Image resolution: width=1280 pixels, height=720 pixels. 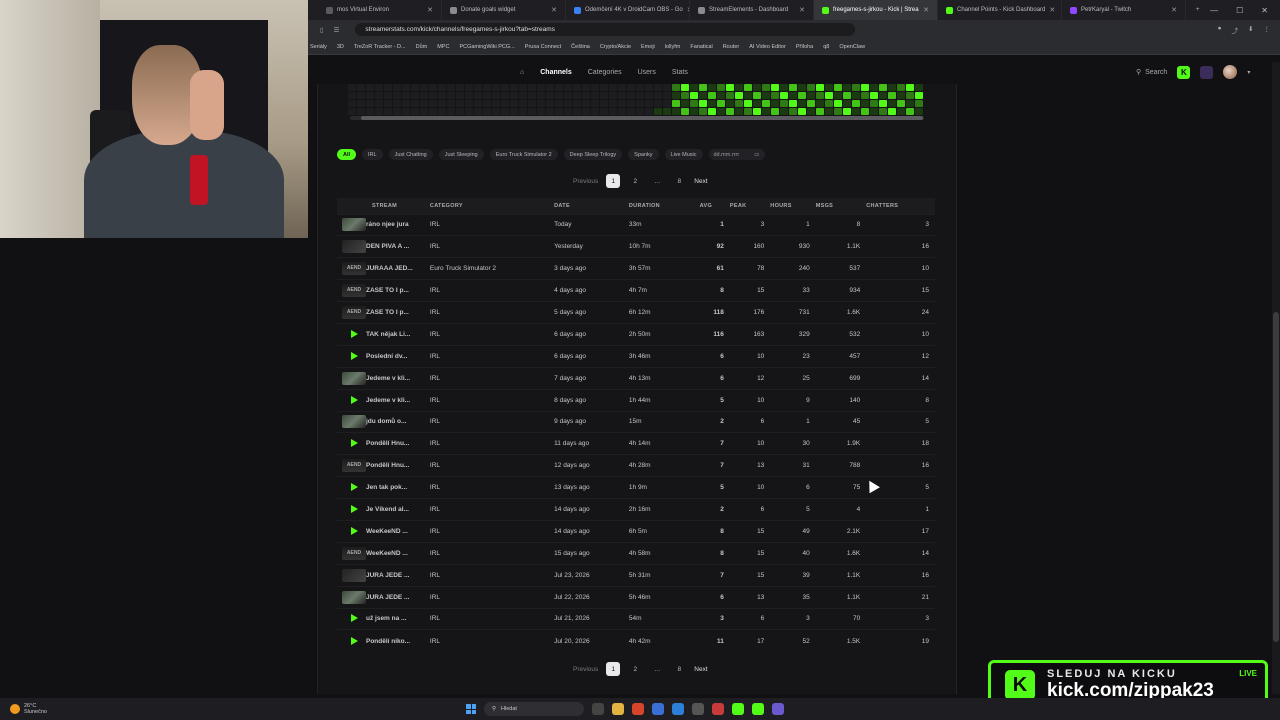 I want to click on pagination-page: 8, so click(x=679, y=669).